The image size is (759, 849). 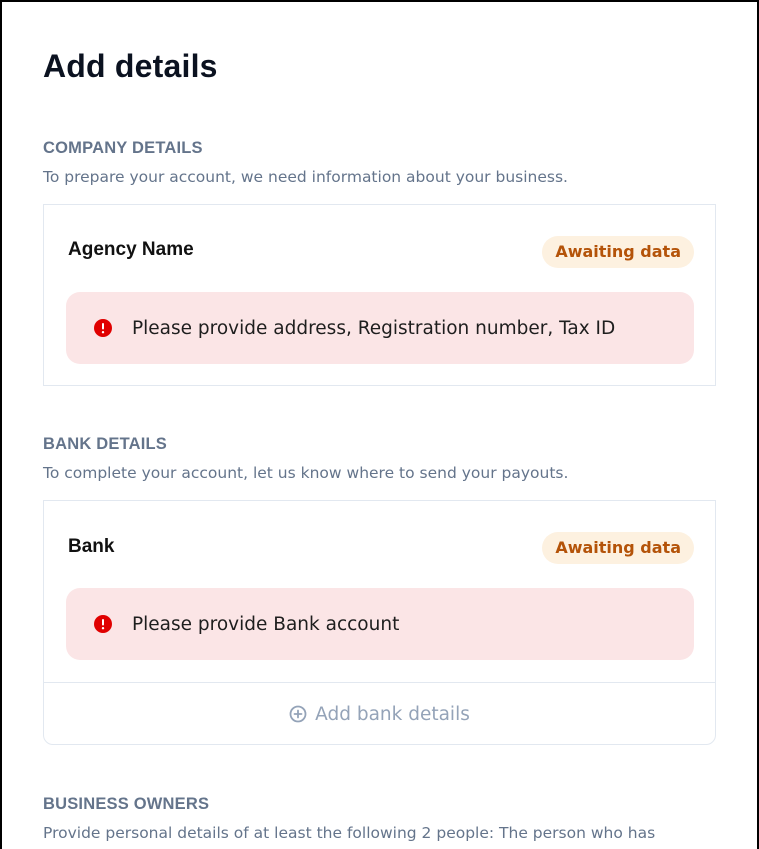 I want to click on plus-circle-icon, so click(x=298, y=714).